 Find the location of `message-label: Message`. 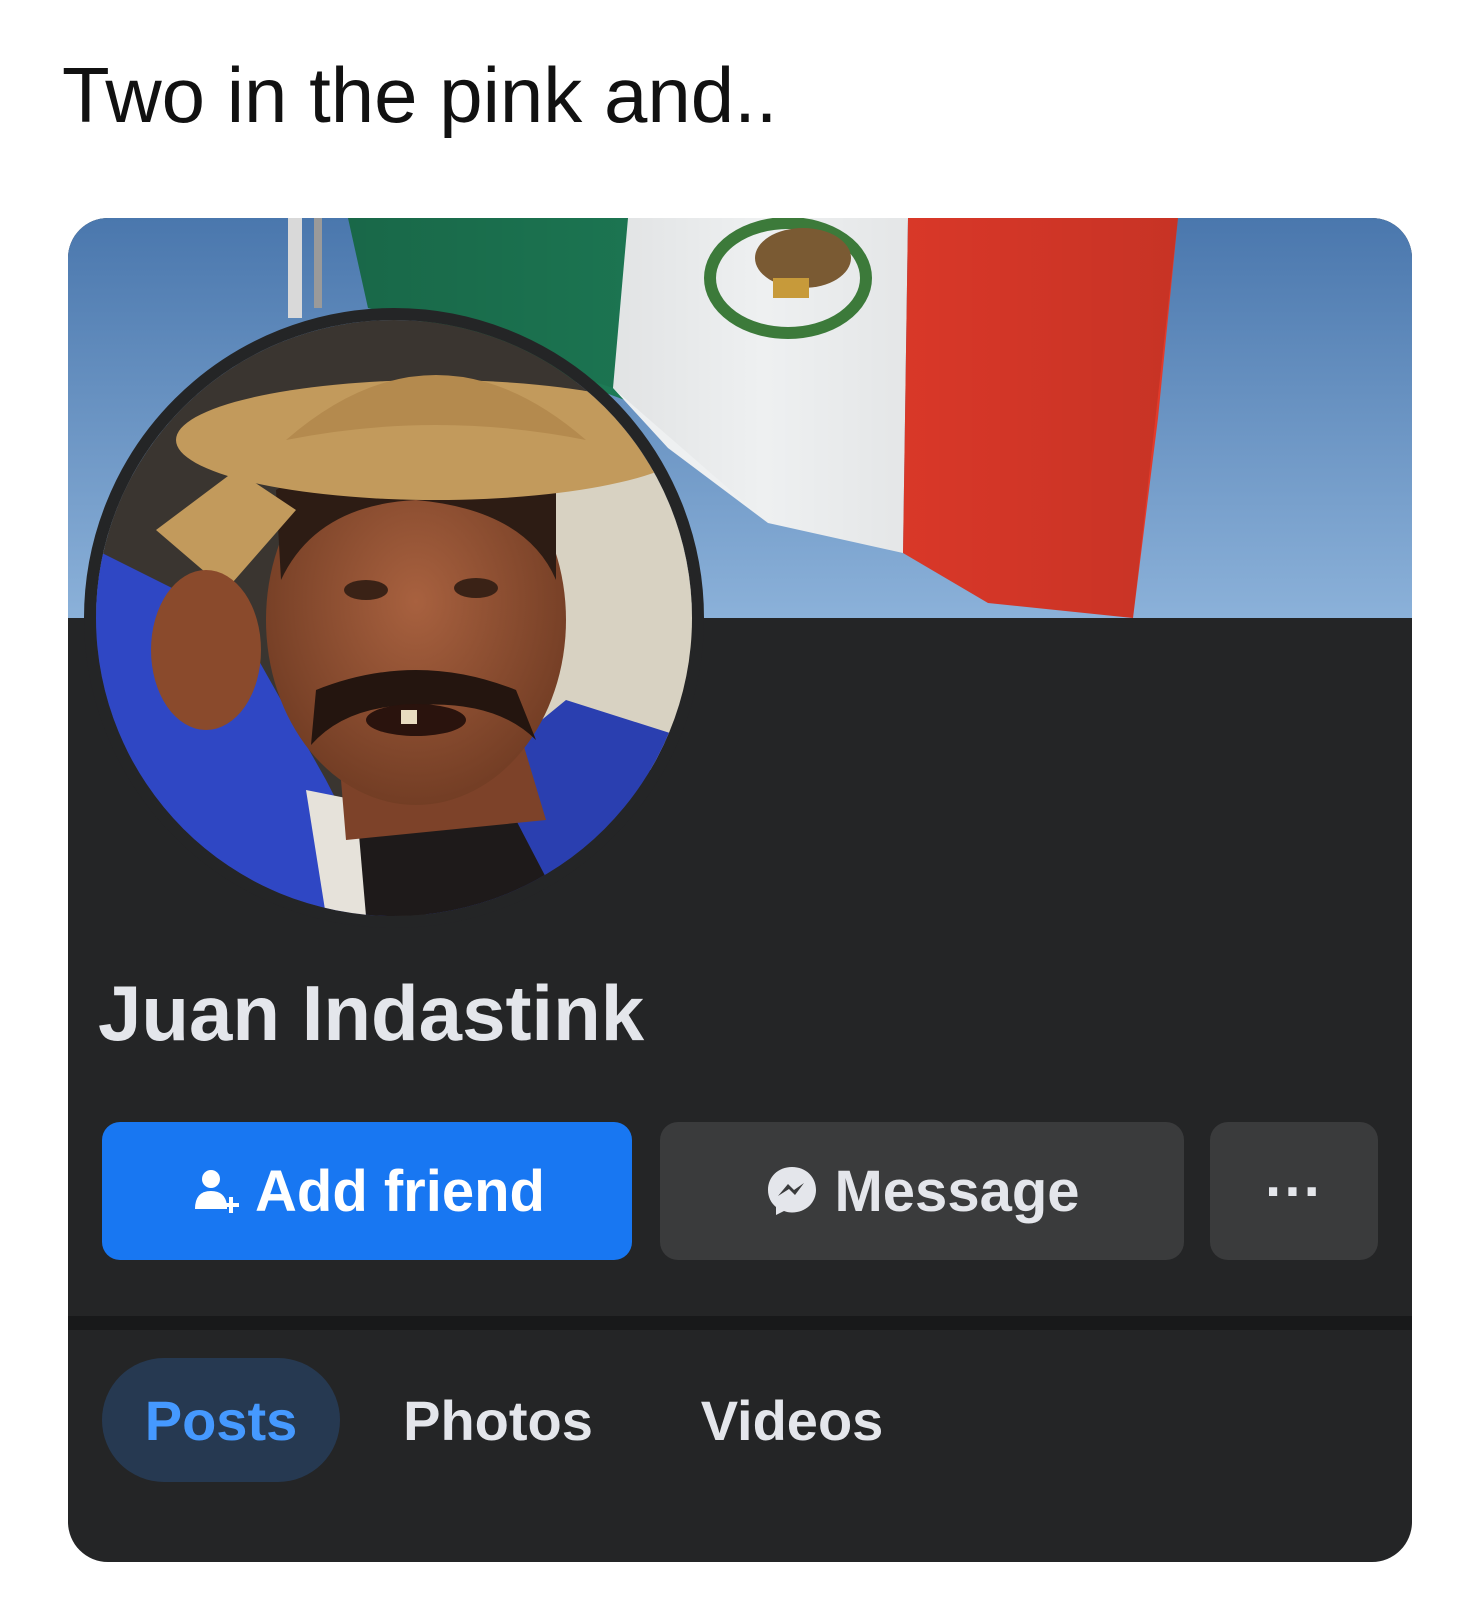

message-label: Message is located at coordinates (957, 1191).